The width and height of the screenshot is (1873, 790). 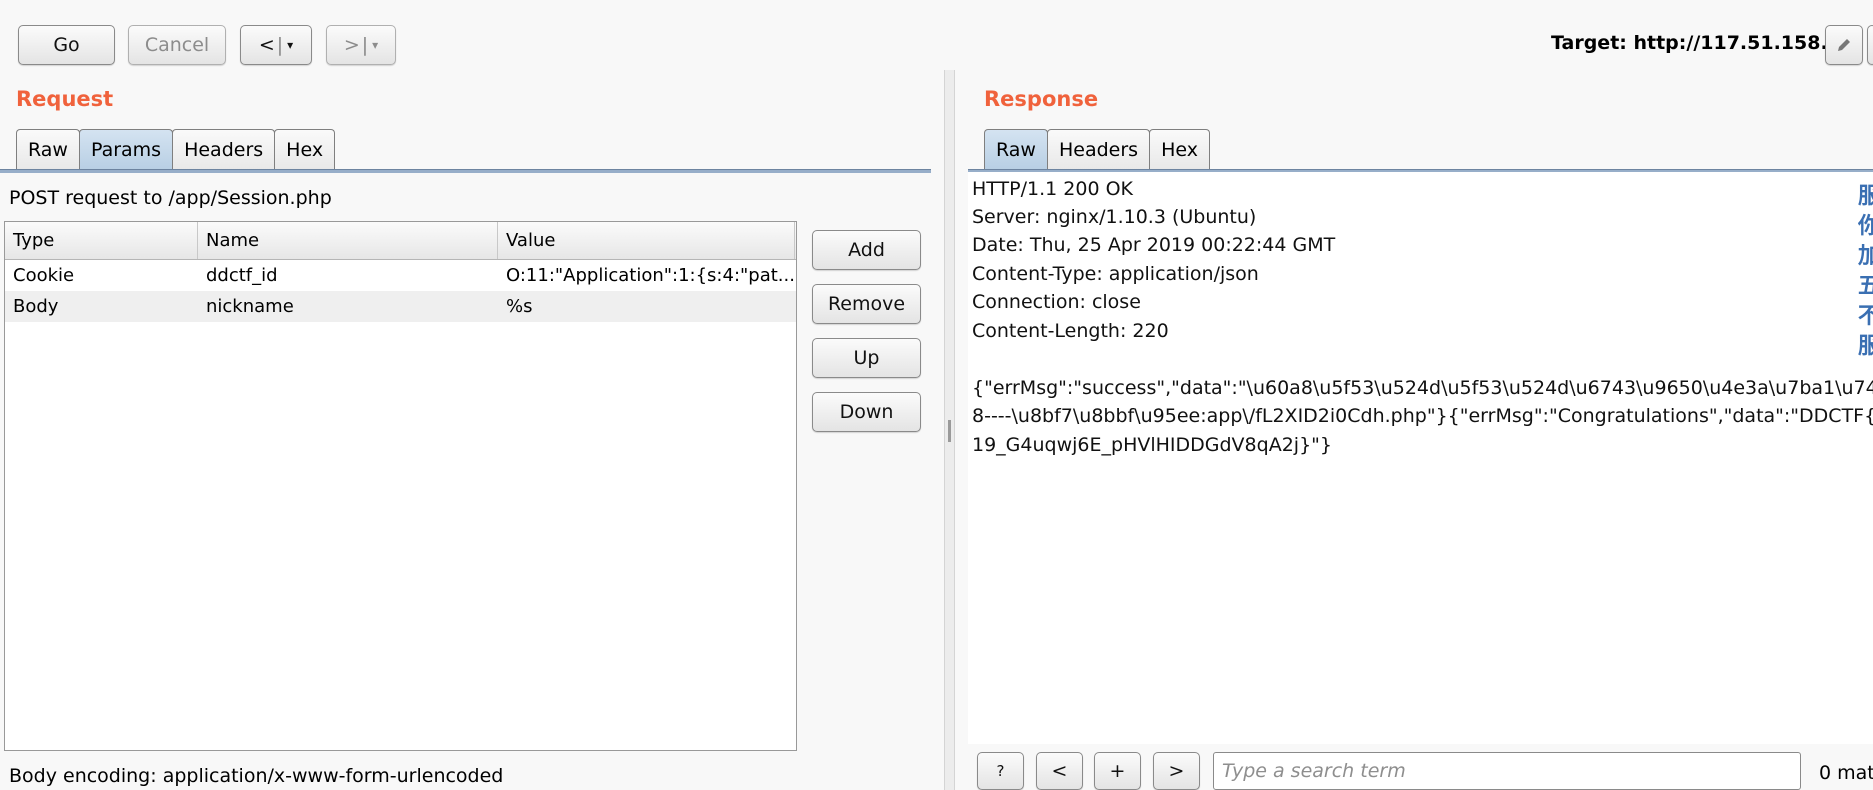 What do you see at coordinates (1115, 274) in the screenshot?
I see `response-line: Content-Type: application/json` at bounding box center [1115, 274].